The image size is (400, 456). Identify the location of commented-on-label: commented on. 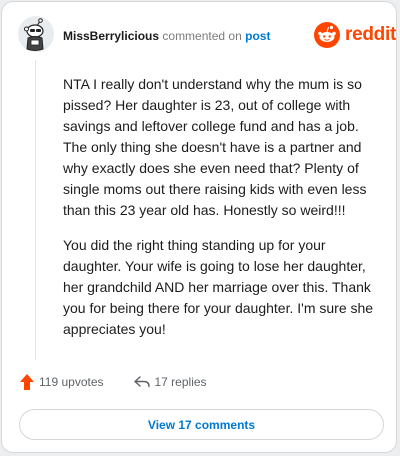
(202, 36).